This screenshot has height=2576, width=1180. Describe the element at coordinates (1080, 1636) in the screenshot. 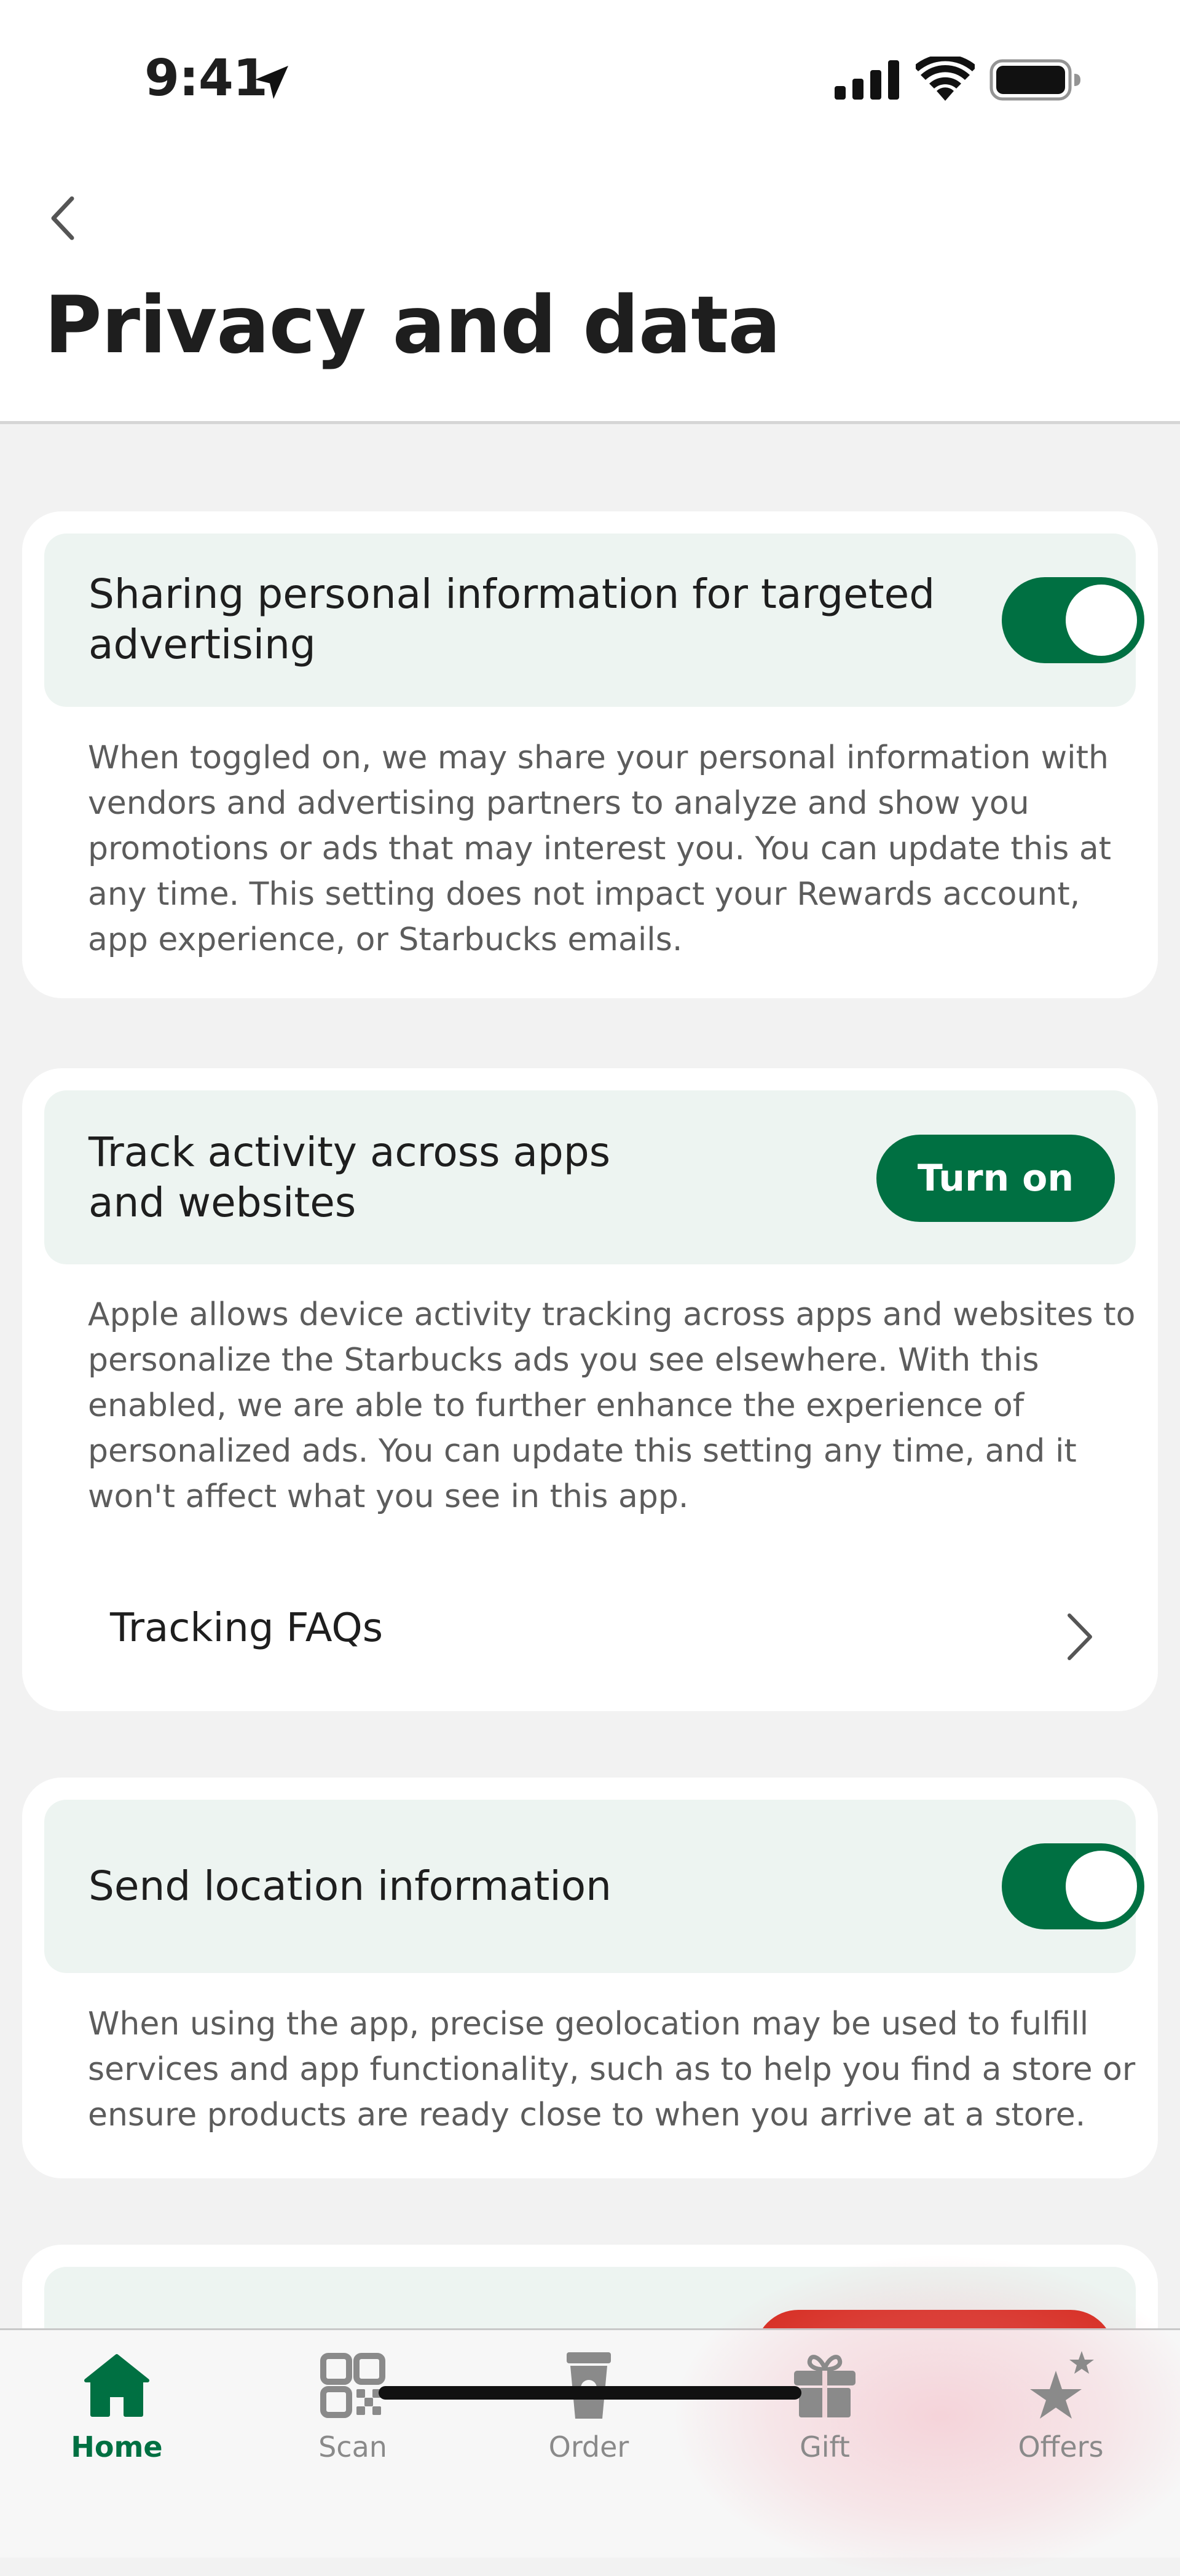

I see `chevron-right-icon` at that location.